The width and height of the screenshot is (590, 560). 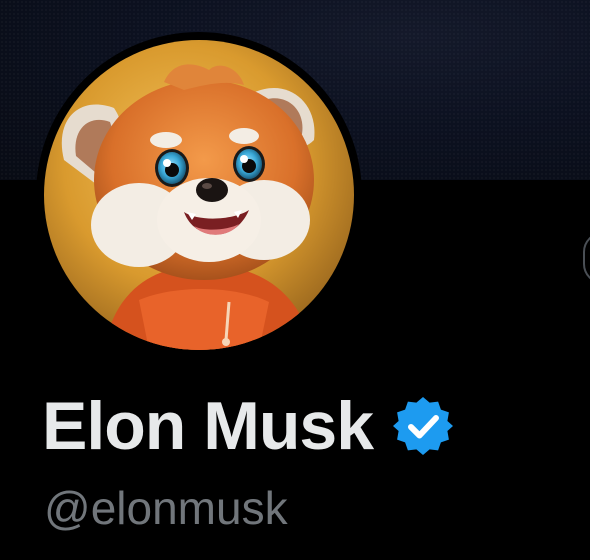 I want to click on name-row: Elon Musk, so click(x=248, y=426).